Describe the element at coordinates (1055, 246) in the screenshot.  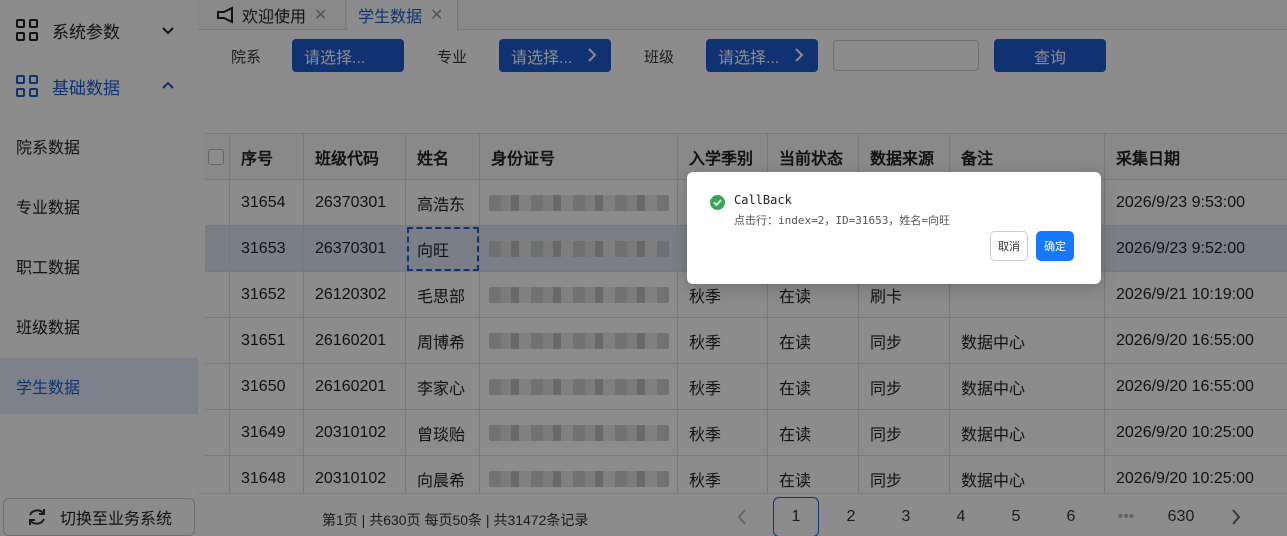
I see `confirm-button: 确定` at that location.